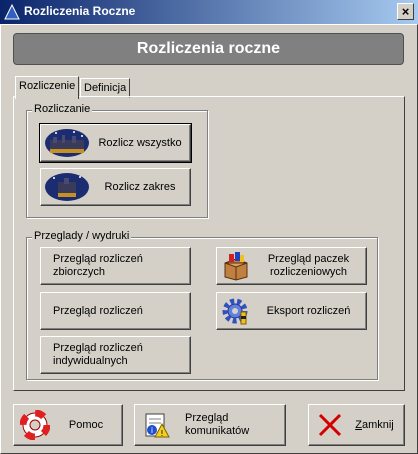 The image size is (418, 454). What do you see at coordinates (140, 186) in the screenshot?
I see `rozlicz-zakres-label: Rozlicz zakres` at bounding box center [140, 186].